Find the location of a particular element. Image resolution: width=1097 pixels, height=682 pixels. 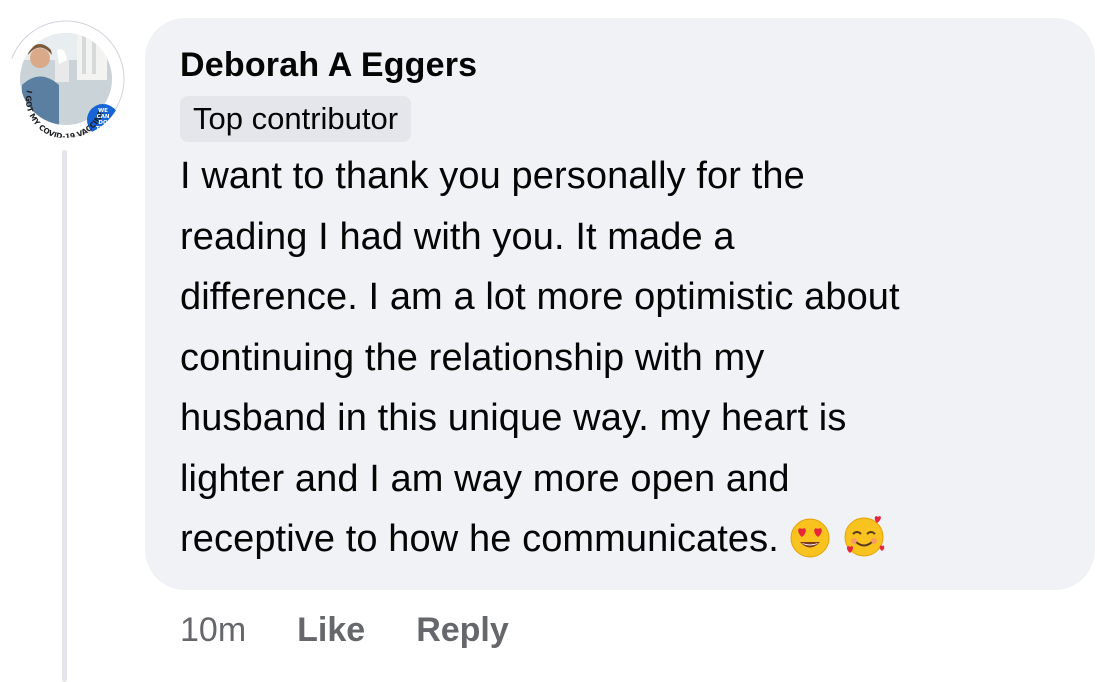

comment-actions: 10m Like Reply is located at coordinates (370, 630).